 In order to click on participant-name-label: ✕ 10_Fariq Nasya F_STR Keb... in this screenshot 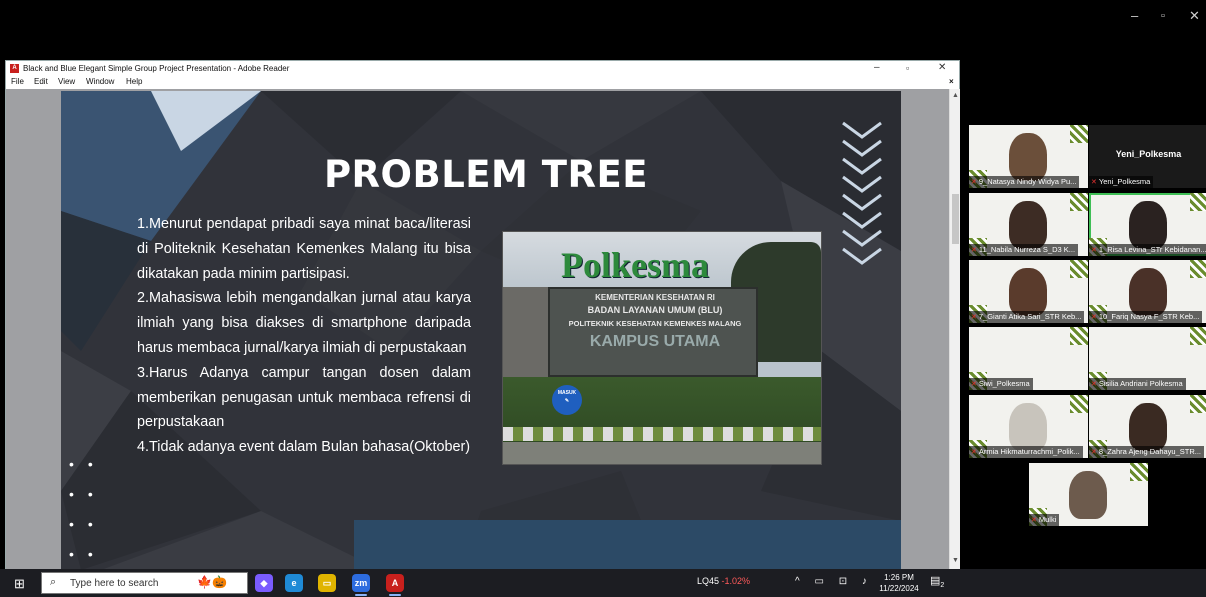, I will do `click(1146, 317)`.